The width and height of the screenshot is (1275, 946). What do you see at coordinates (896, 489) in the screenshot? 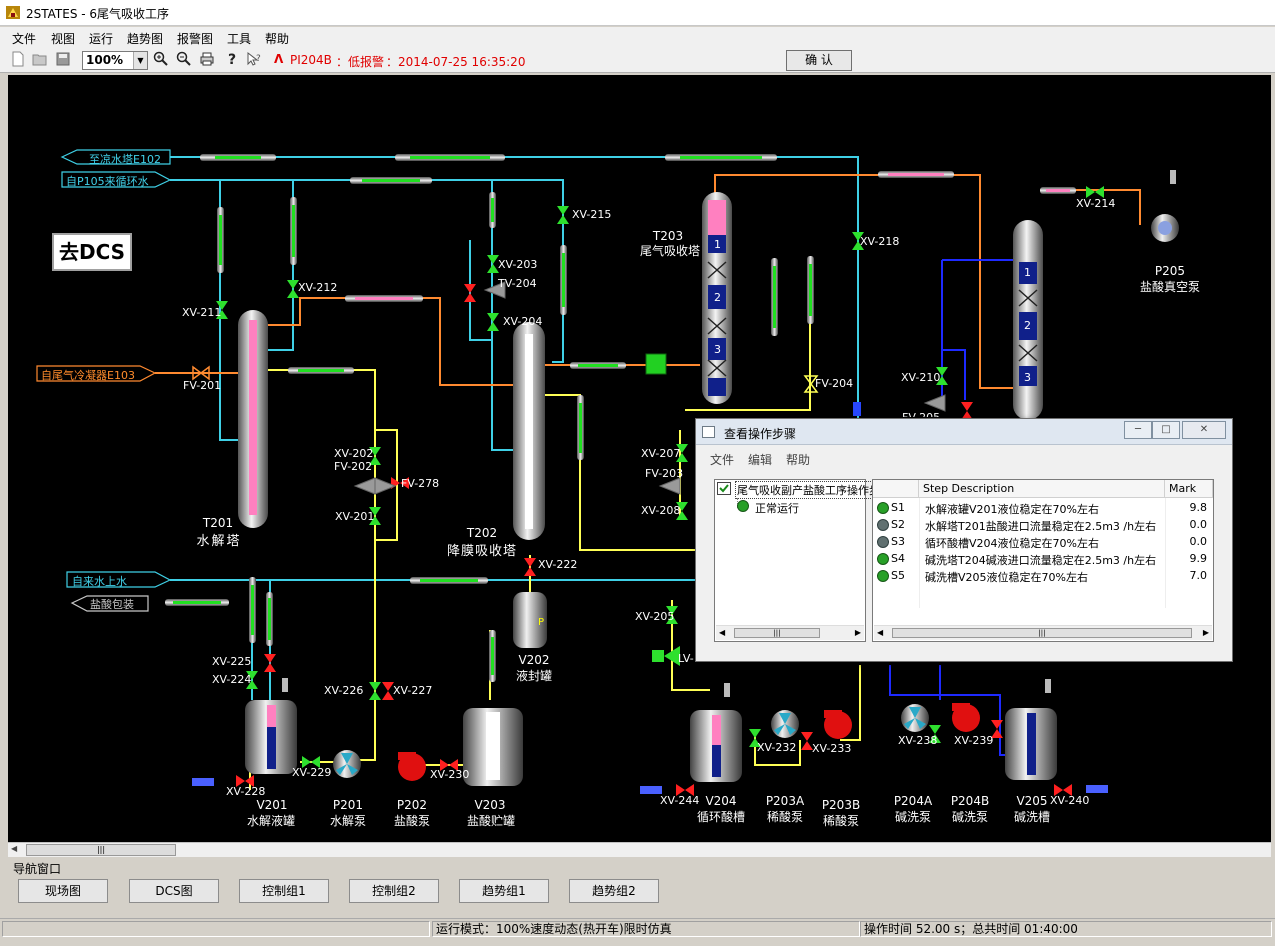
I see `col-header-blank` at bounding box center [896, 489].